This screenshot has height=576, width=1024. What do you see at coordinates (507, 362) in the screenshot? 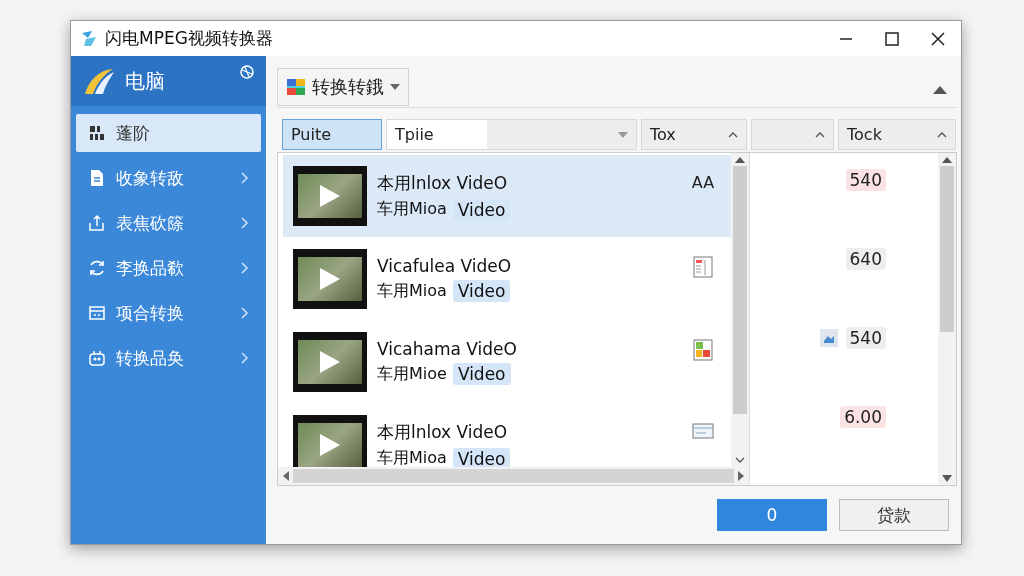
I see `file-row: Vicahama VideO 车用Mioe Video` at bounding box center [507, 362].